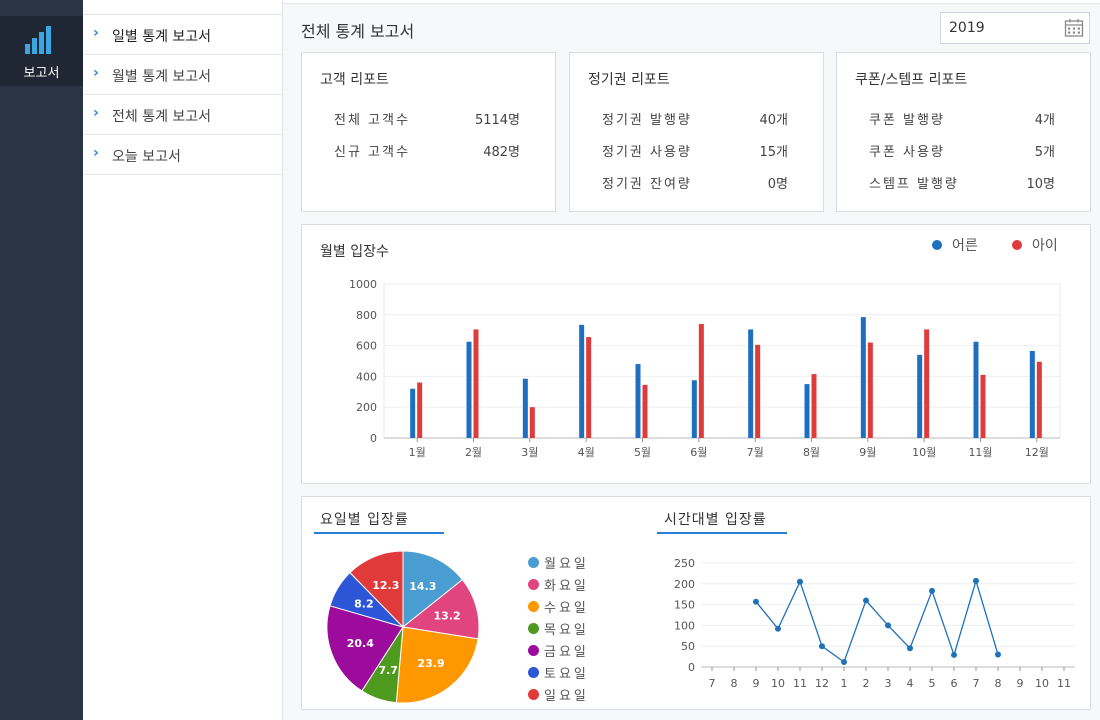  Describe the element at coordinates (773, 152) in the screenshot. I see `row-value: 15개` at that location.